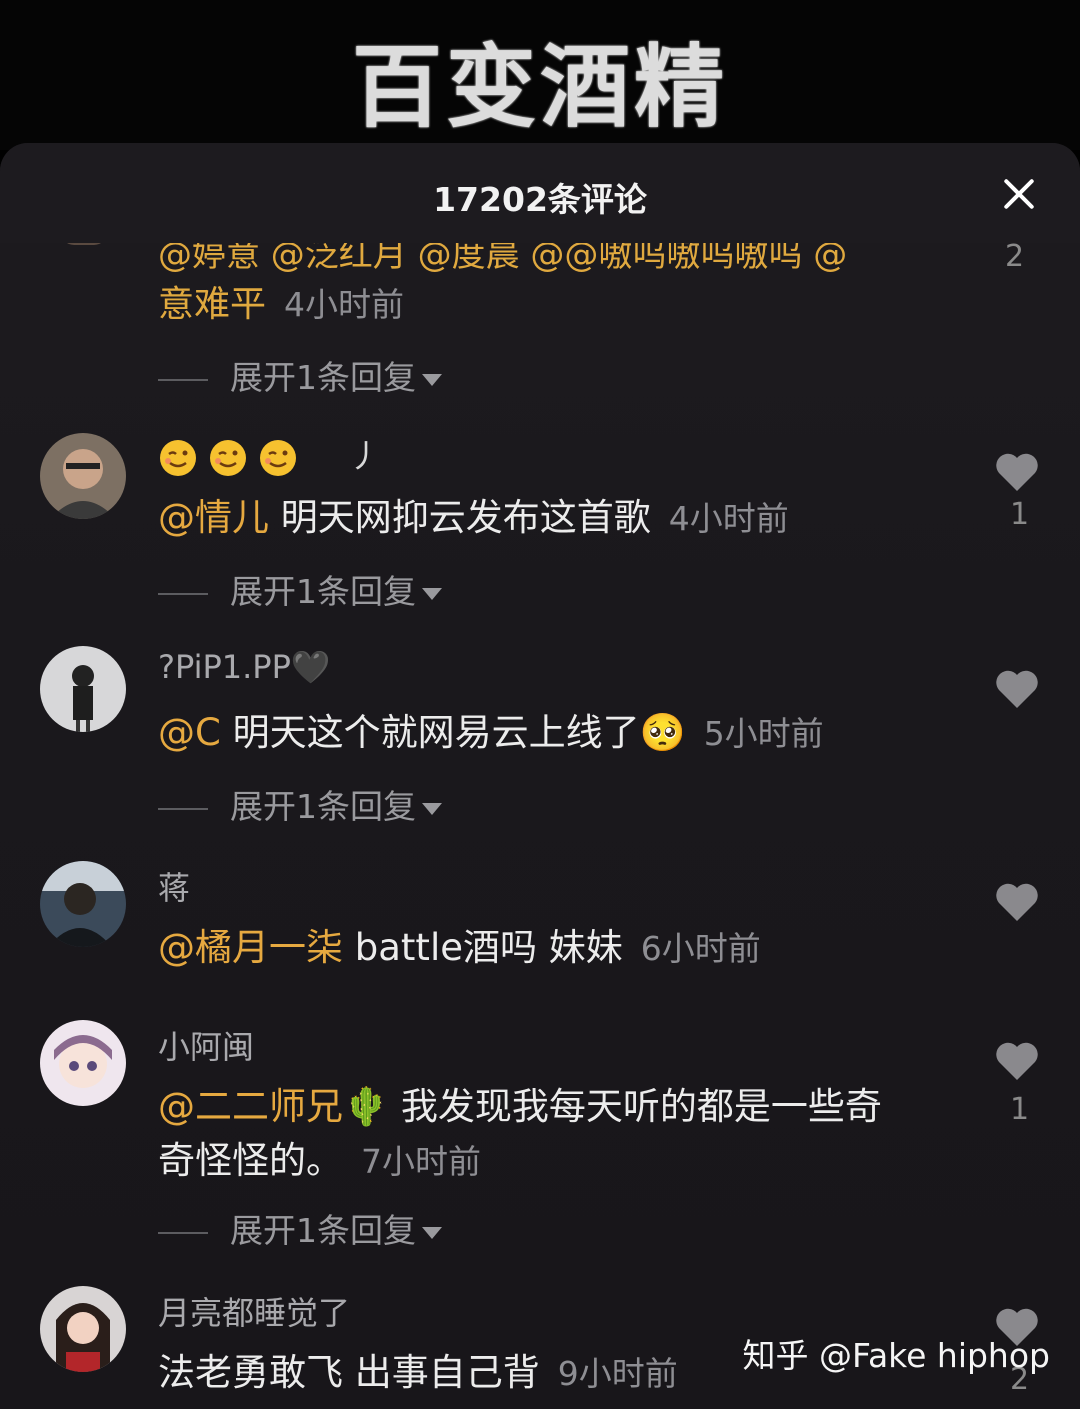 The width and height of the screenshot is (1080, 1409). I want to click on comment-time: 5小时前, so click(763, 733).